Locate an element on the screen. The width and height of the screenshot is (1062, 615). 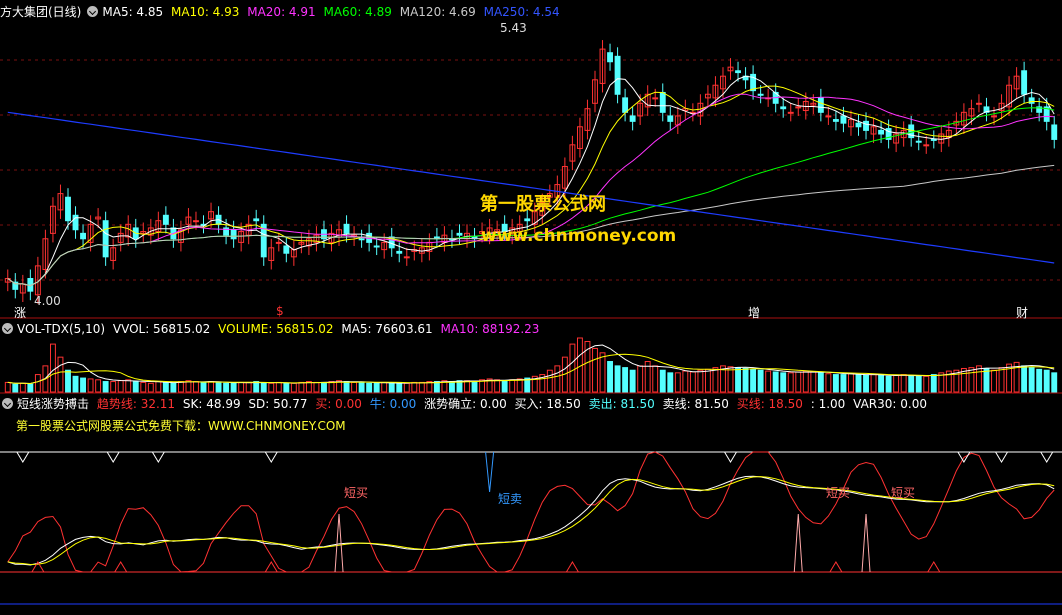
sell-out-readout: 卖出: 81.50 is located at coordinates (621, 404).